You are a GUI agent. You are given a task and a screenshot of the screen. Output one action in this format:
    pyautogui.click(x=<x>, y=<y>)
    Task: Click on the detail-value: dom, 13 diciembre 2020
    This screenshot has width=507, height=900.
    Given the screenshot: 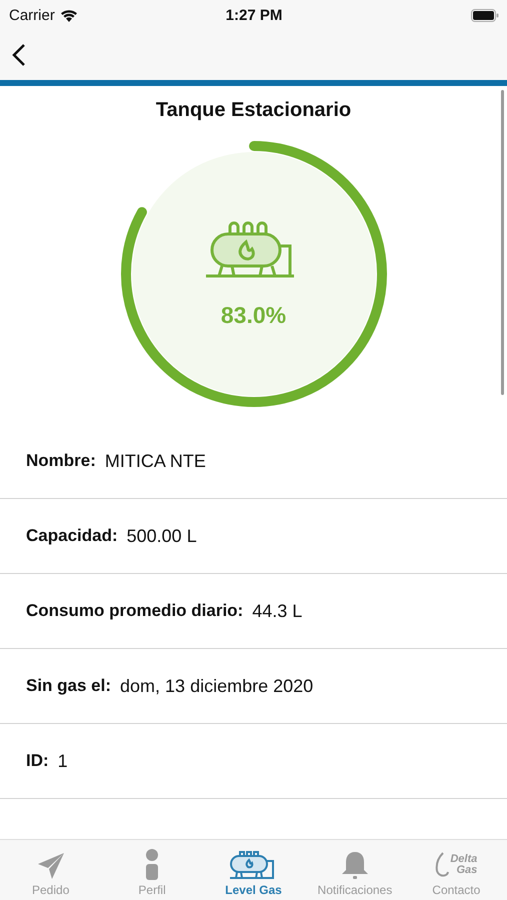 What is the action you would take?
    pyautogui.click(x=217, y=686)
    